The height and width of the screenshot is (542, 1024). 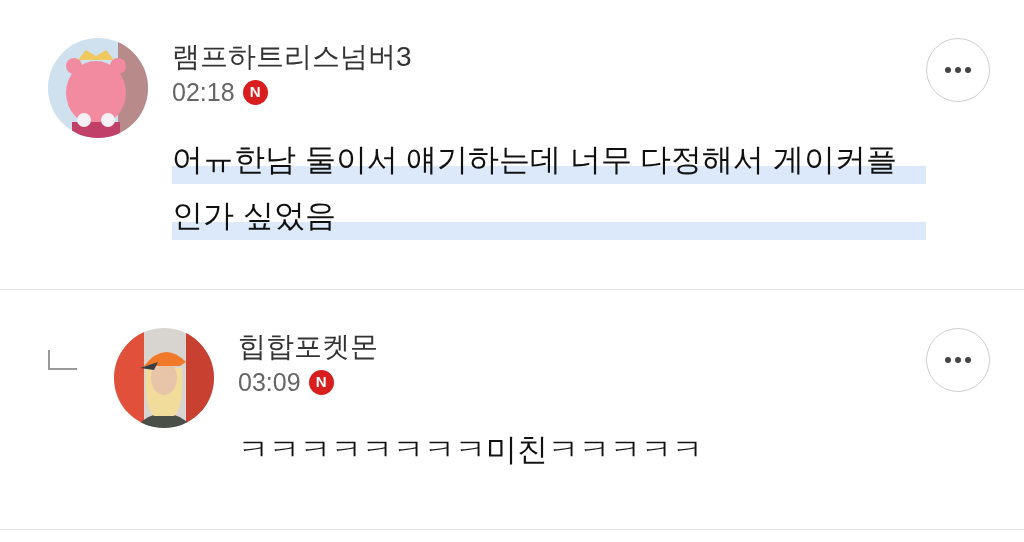 I want to click on comment-text: ㅋㅋㅋㅋㅋㅋㅋㅋ미친ㅋㅋㅋㅋㅋ, so click(x=471, y=450).